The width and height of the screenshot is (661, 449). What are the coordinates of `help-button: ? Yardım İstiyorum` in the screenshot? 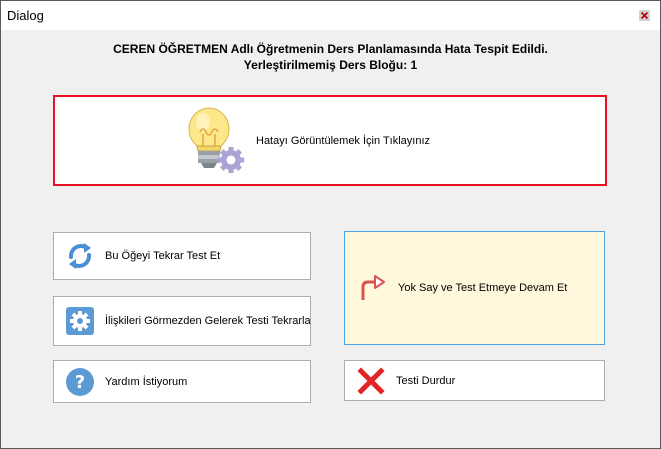 It's located at (182, 381).